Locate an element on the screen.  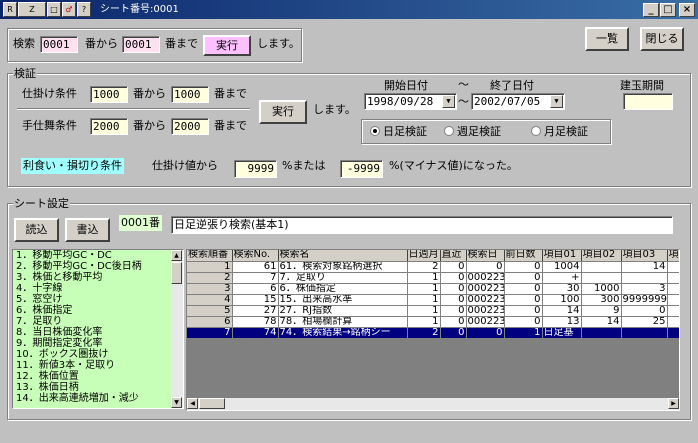
table-cell: 30 is located at coordinates (562, 289).